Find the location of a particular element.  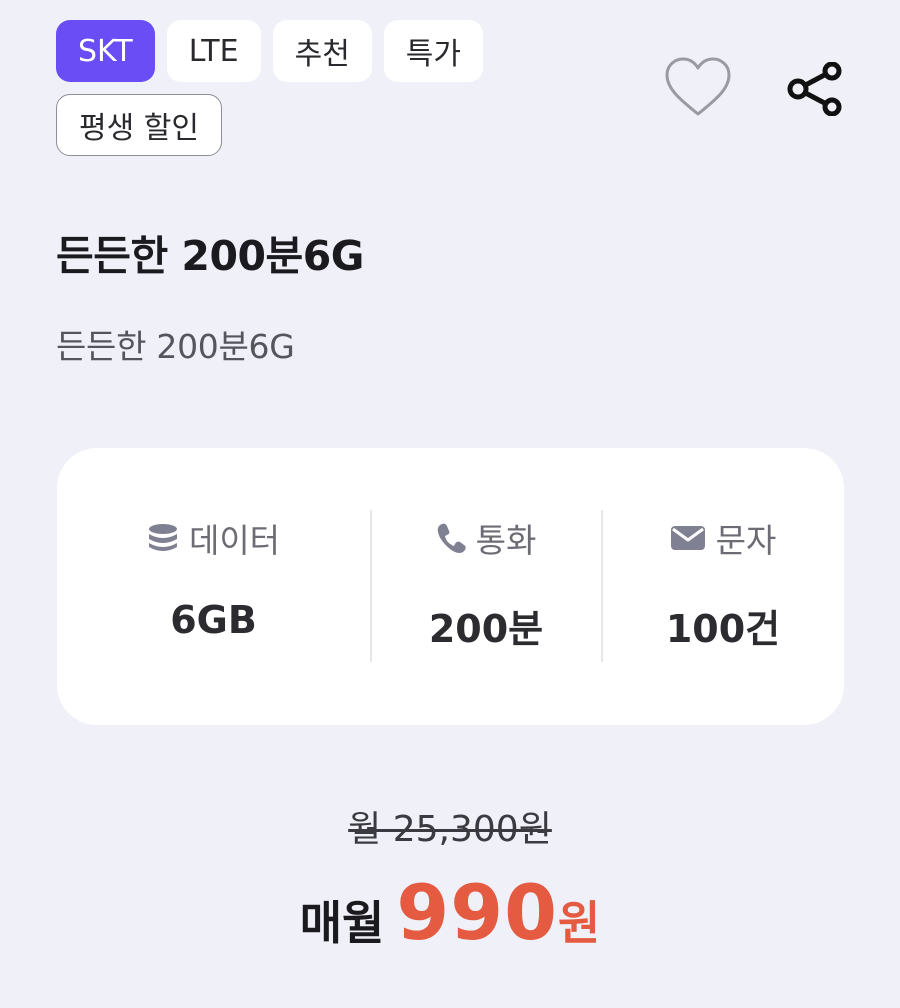

tag-recommended: 추천 is located at coordinates (322, 51).